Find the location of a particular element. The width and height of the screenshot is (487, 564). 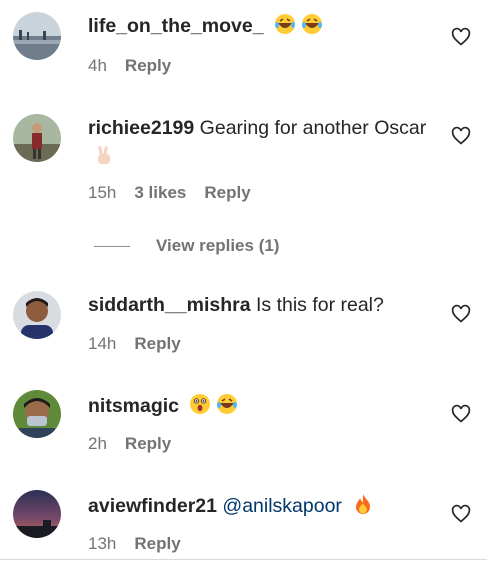

comment-time: 13h is located at coordinates (102, 544).